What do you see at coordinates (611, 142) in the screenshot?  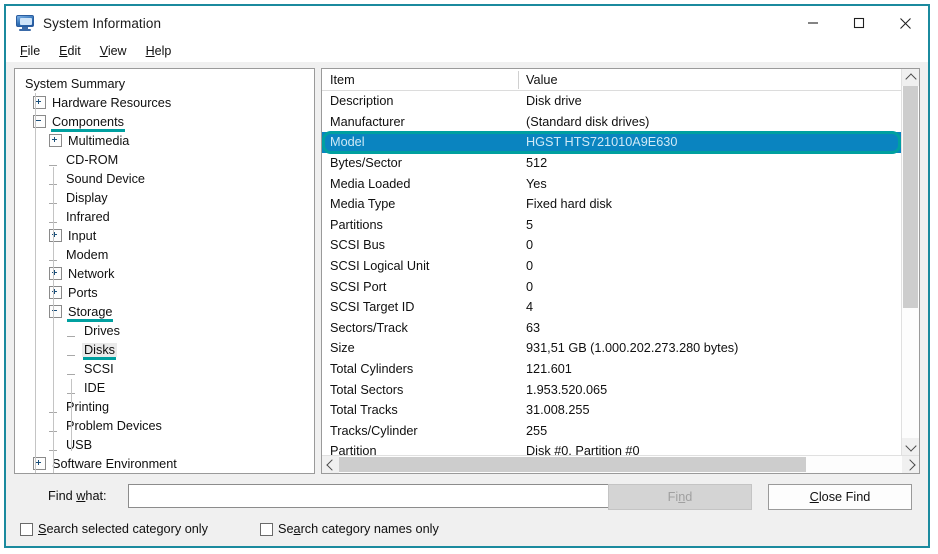 I see `table-row: Model HGST HTS721010A9E630` at bounding box center [611, 142].